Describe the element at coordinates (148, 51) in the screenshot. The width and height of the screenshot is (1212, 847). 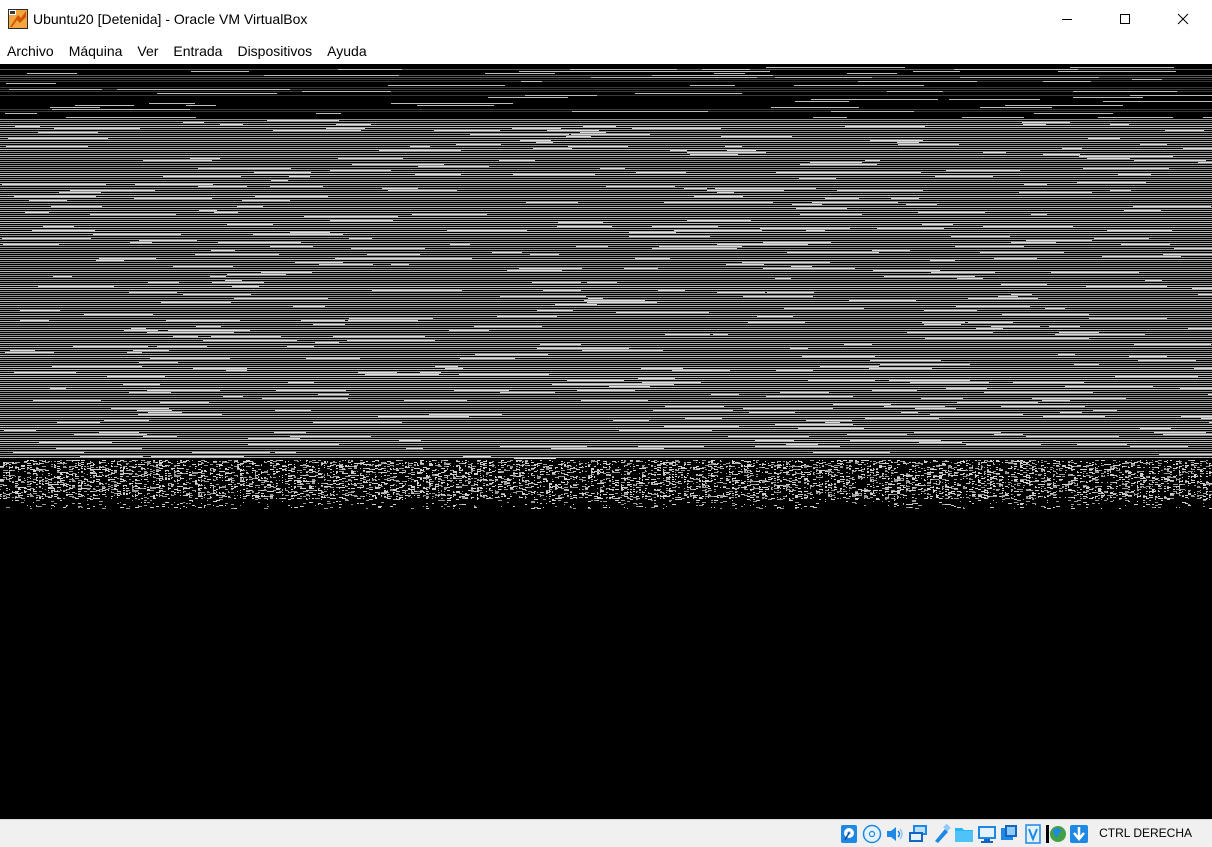
I see `menu-ver: Ver` at that location.